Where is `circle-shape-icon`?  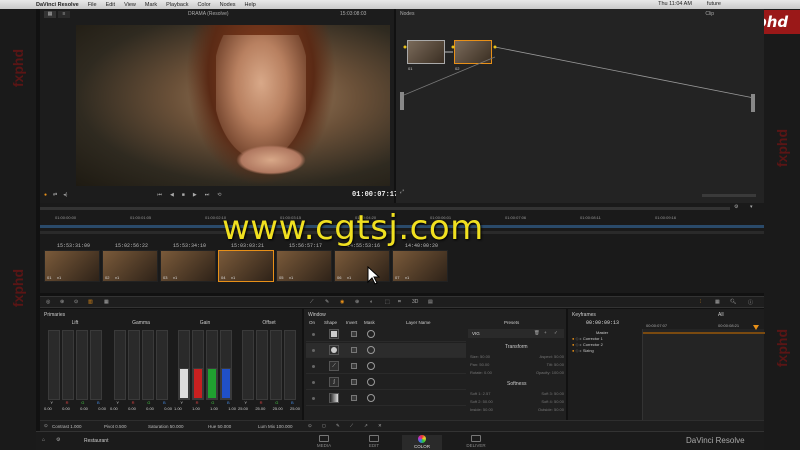
circle-shape-icon is located at coordinates (334, 350).